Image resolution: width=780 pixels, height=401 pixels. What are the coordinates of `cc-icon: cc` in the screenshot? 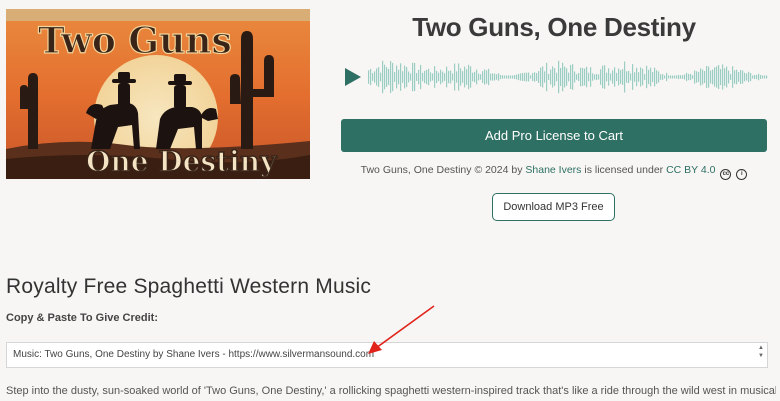 It's located at (726, 174).